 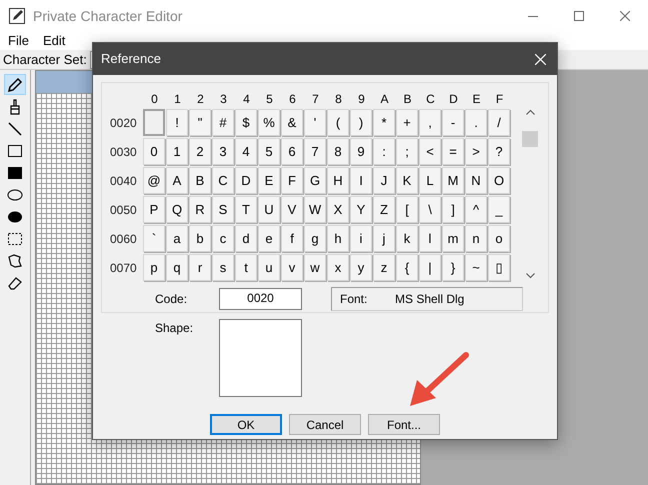 What do you see at coordinates (499, 180) in the screenshot?
I see `character-cell: O` at bounding box center [499, 180].